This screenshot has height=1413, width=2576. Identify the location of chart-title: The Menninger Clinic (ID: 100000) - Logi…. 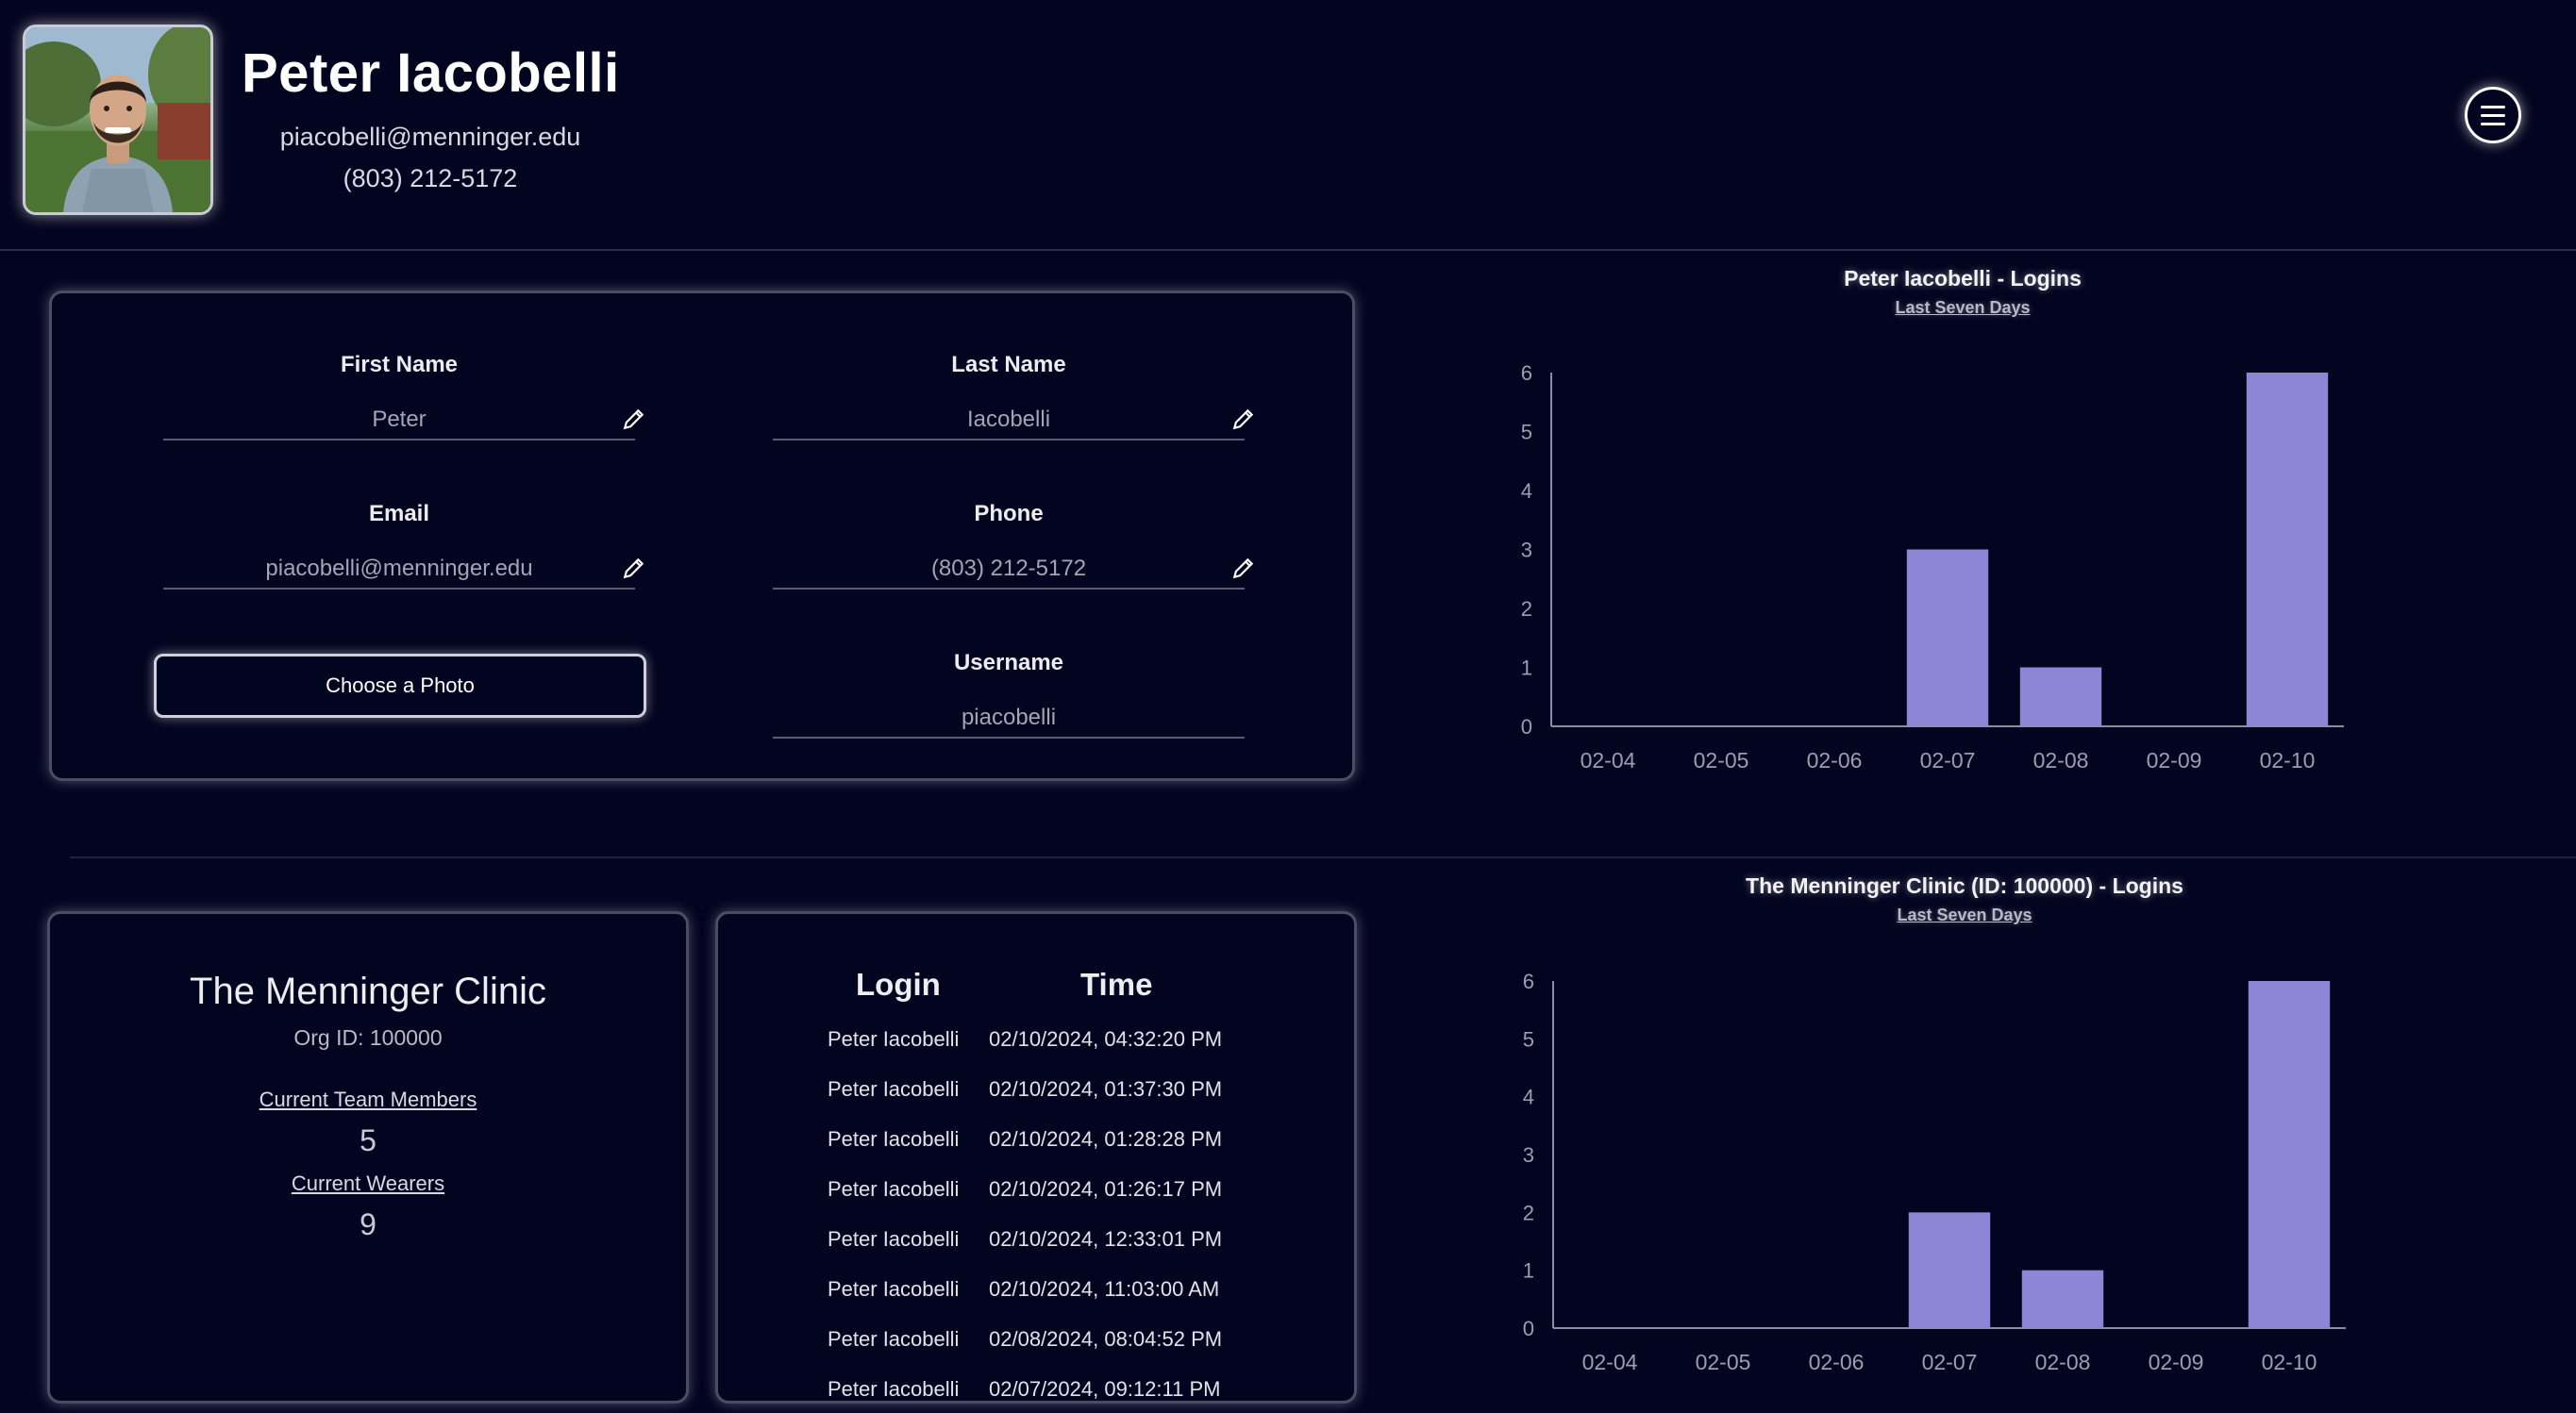
(1964, 885).